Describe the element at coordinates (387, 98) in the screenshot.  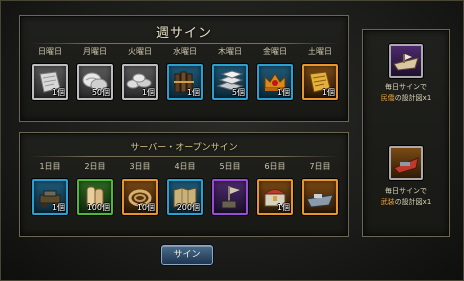
I see `reward-highlight: 民僑` at that location.